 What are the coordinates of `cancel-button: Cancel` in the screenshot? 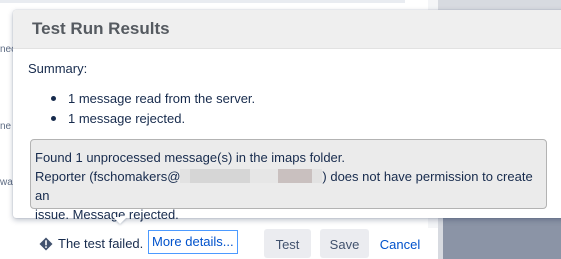 It's located at (400, 243).